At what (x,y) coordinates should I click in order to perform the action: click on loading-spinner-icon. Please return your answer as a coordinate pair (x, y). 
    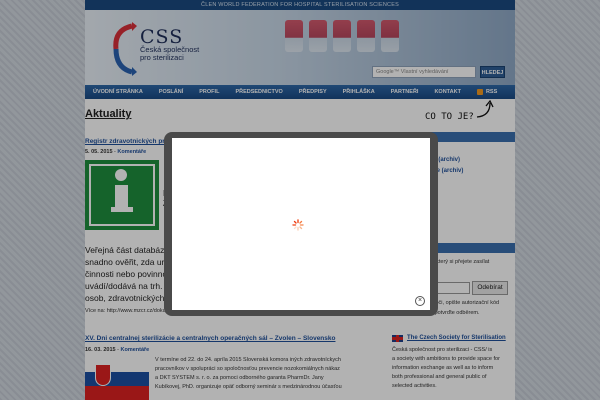
    Looking at the image, I should click on (298, 225).